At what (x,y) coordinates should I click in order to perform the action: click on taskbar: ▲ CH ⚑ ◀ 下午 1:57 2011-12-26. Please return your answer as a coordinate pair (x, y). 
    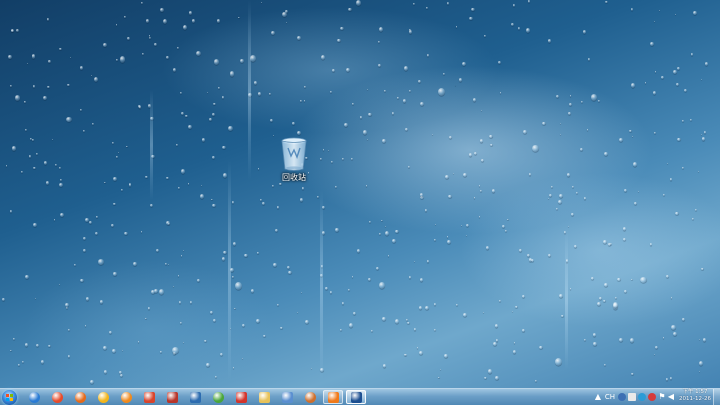
    Looking at the image, I should click on (360, 396).